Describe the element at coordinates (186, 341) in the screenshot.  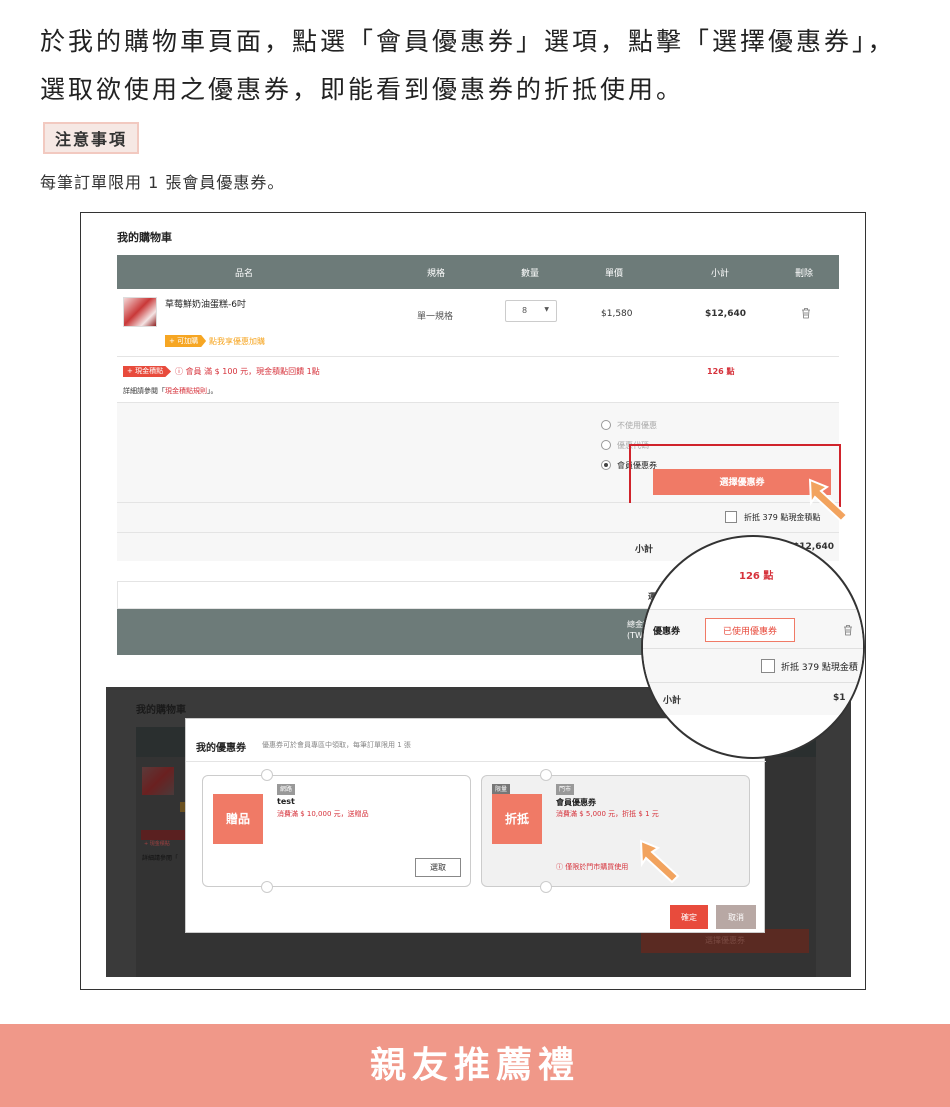
I see `addon-tag: + 可加購` at that location.